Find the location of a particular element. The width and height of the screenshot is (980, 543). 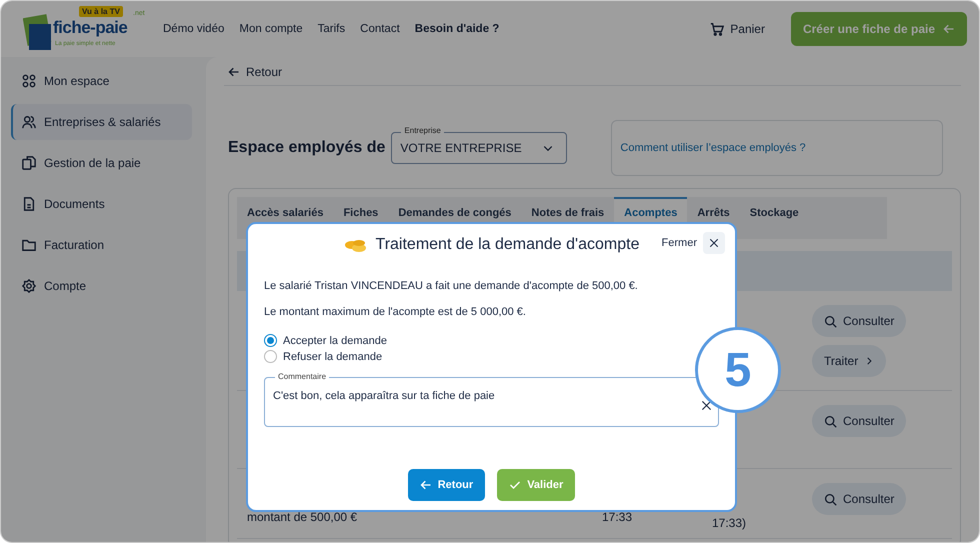

table-cell: 17:33) is located at coordinates (729, 523).